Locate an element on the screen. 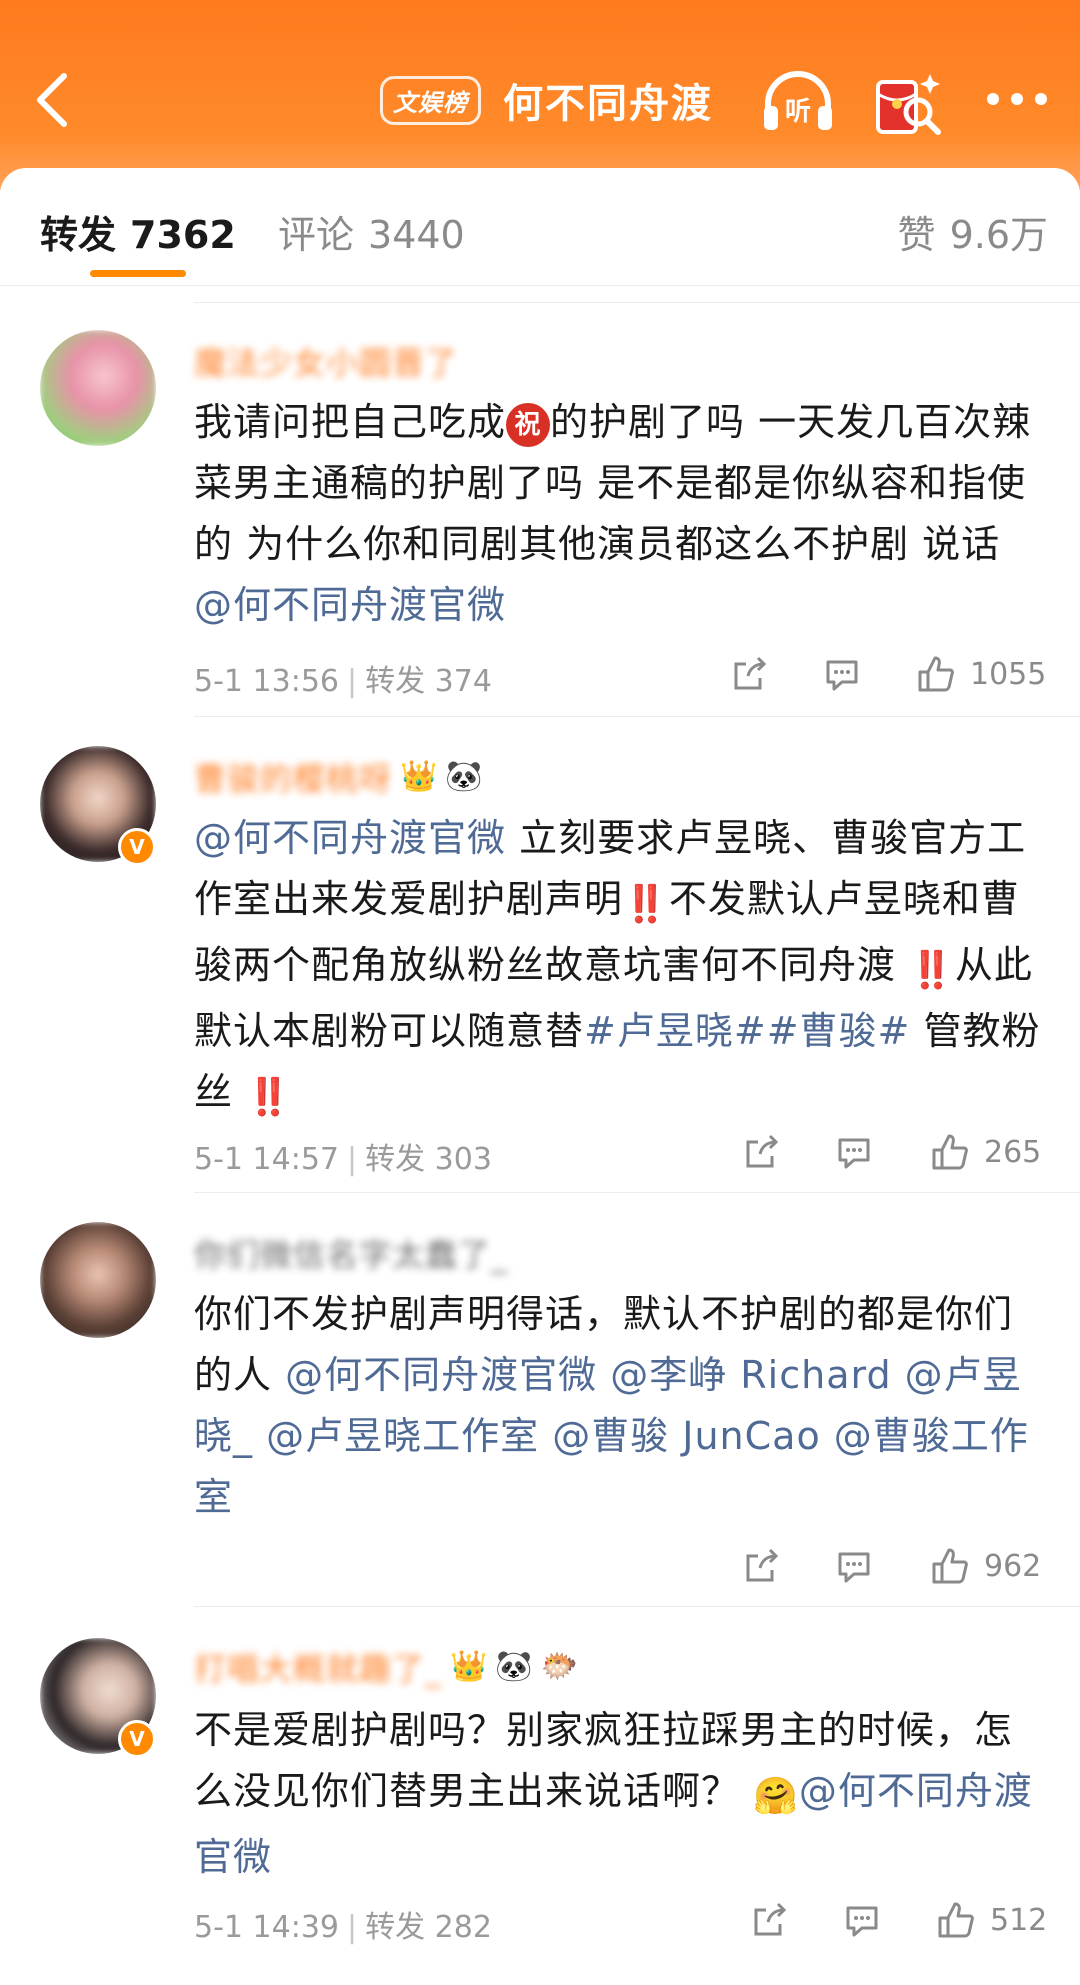 The height and width of the screenshot is (1985, 1080). username: 你们微信名字太蠢了_ is located at coordinates (351, 1253).